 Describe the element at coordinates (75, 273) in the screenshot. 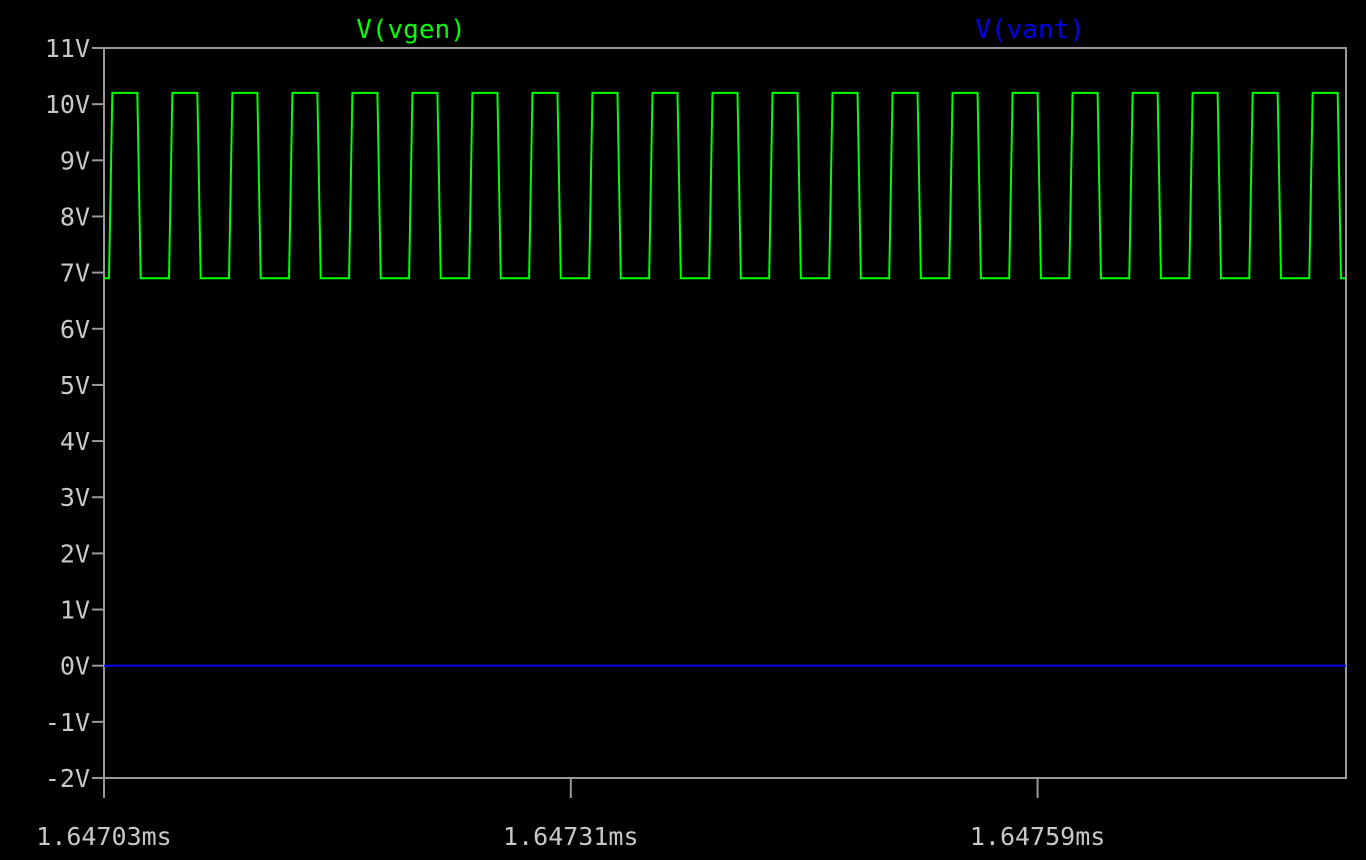

I see `y-tick-label: 7V` at that location.